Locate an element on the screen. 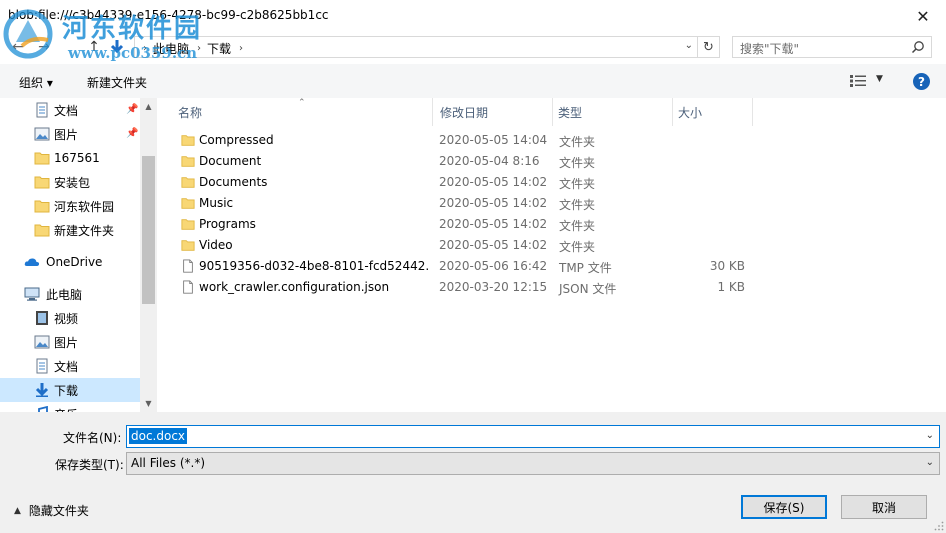  sidebar-item-onedrive: OneDrive is located at coordinates (70, 262).